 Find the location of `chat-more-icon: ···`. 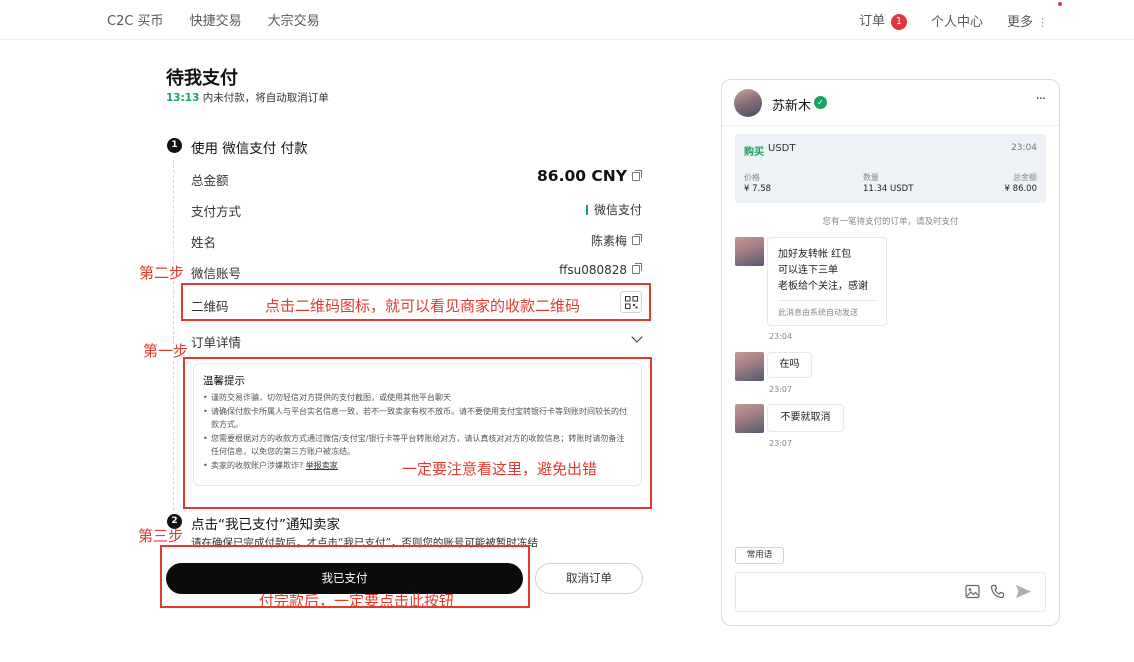

chat-more-icon: ··· is located at coordinates (1041, 99).